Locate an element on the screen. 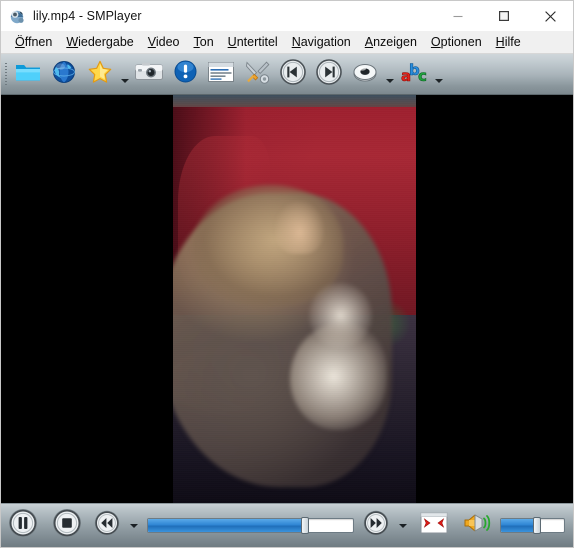 The height and width of the screenshot is (548, 574). volume-slider-fill is located at coordinates (519, 525).